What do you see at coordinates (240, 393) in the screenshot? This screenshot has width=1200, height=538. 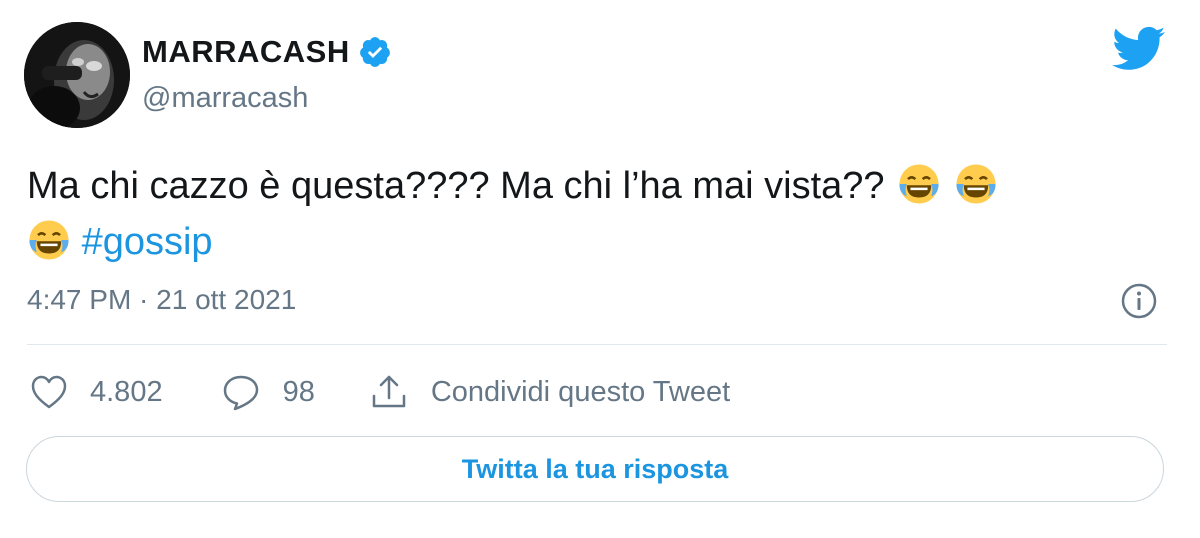 I see `reply-bubble-icon` at bounding box center [240, 393].